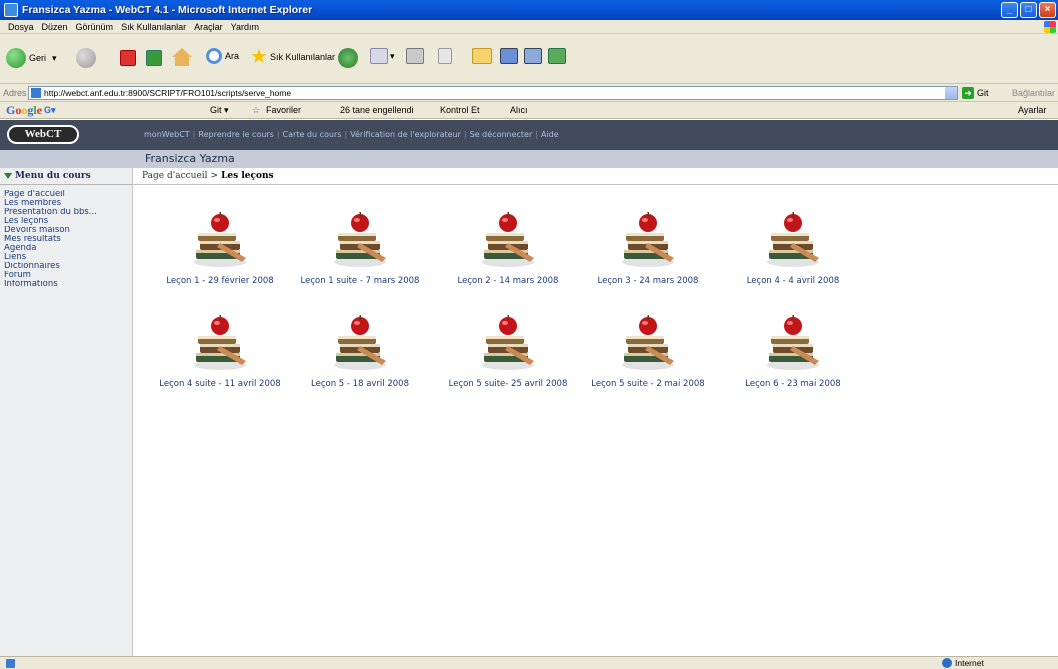  Describe the element at coordinates (220, 384) in the screenshot. I see `lesson-link: Leçon 4 suite - 11 avril 2008` at that location.